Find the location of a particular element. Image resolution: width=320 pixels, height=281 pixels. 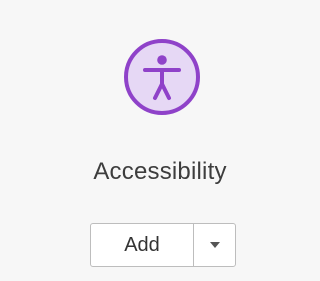

tool-title: Accessibility is located at coordinates (160, 171).